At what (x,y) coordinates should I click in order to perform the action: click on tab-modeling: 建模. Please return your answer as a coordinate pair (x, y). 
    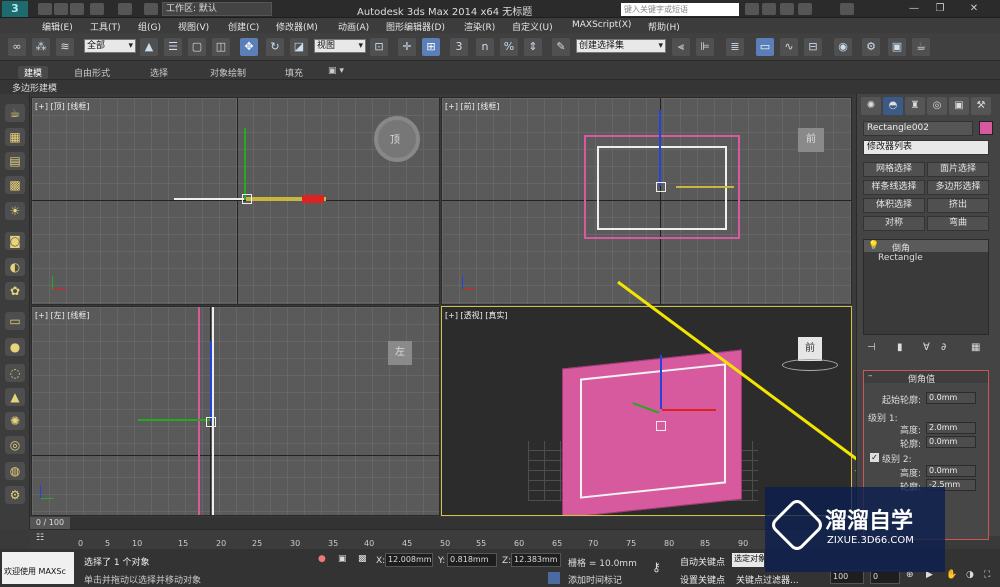
    Looking at the image, I should click on (33, 72).